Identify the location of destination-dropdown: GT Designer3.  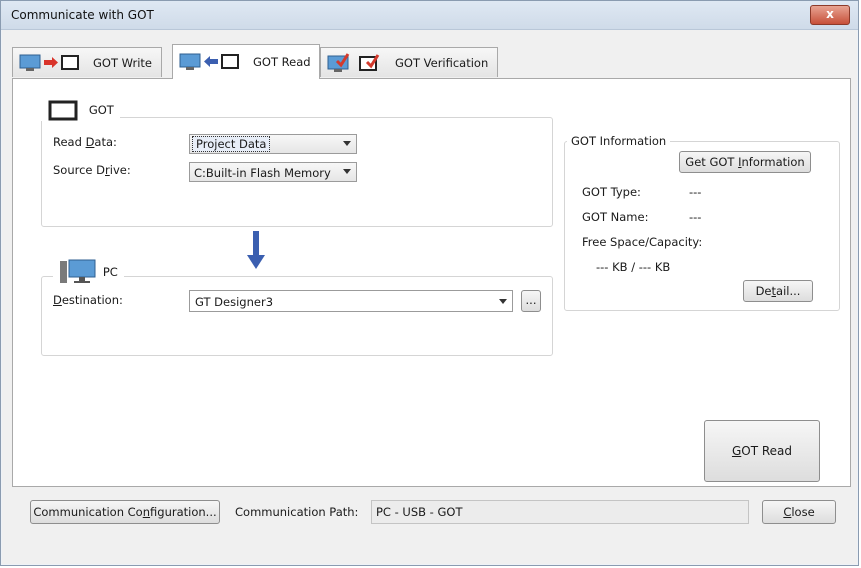
(351, 301).